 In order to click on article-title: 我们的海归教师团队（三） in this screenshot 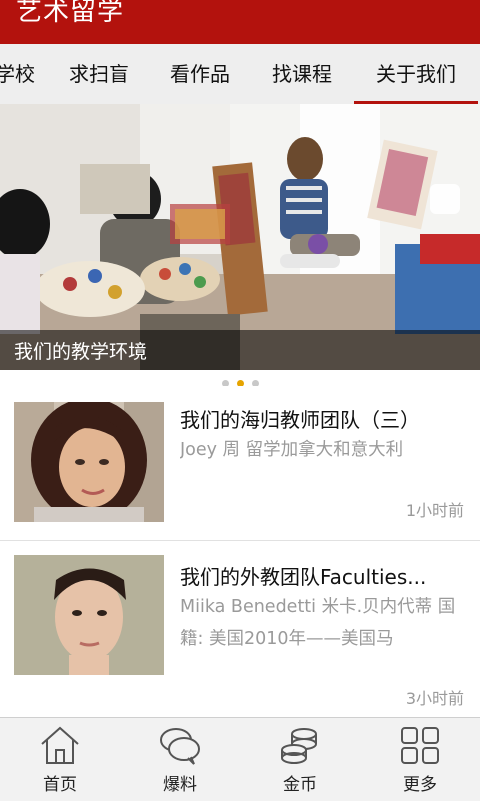, I will do `click(300, 420)`.